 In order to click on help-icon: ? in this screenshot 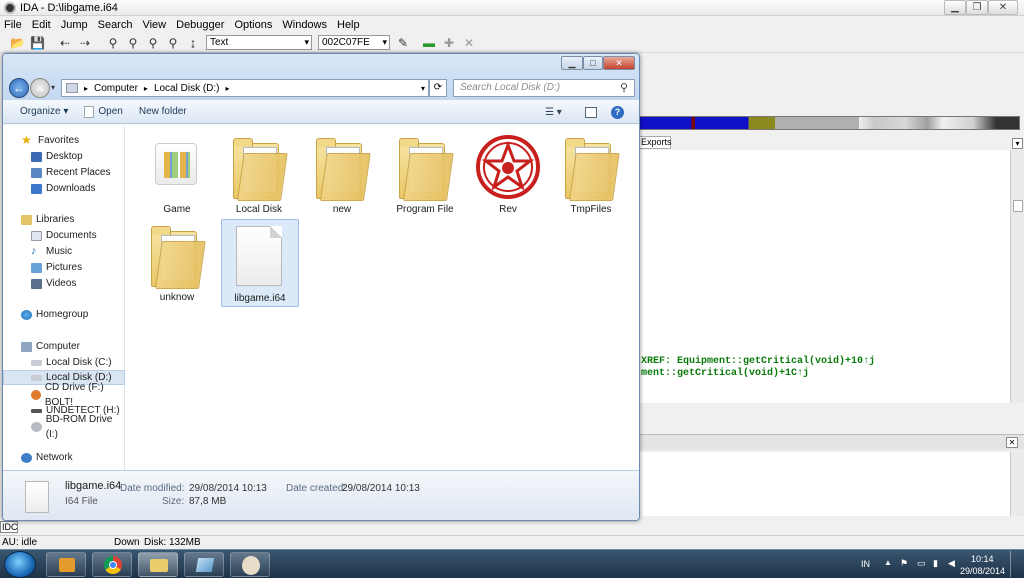, I will do `click(617, 112)`.